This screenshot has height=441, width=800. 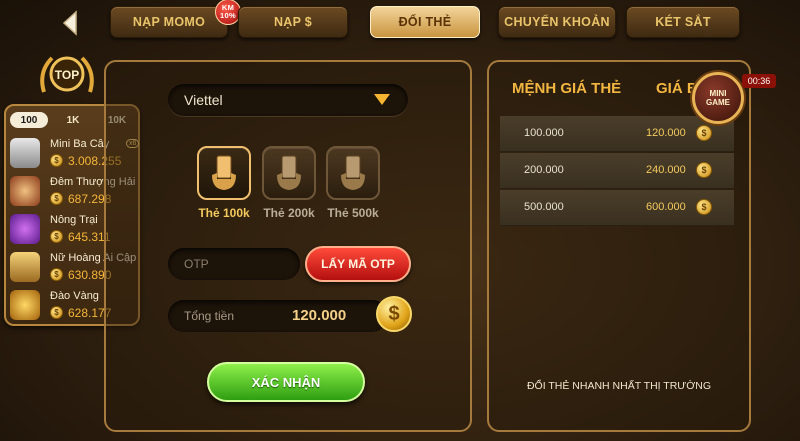 What do you see at coordinates (544, 133) in the screenshot?
I see `rate-face: 100.000` at bounding box center [544, 133].